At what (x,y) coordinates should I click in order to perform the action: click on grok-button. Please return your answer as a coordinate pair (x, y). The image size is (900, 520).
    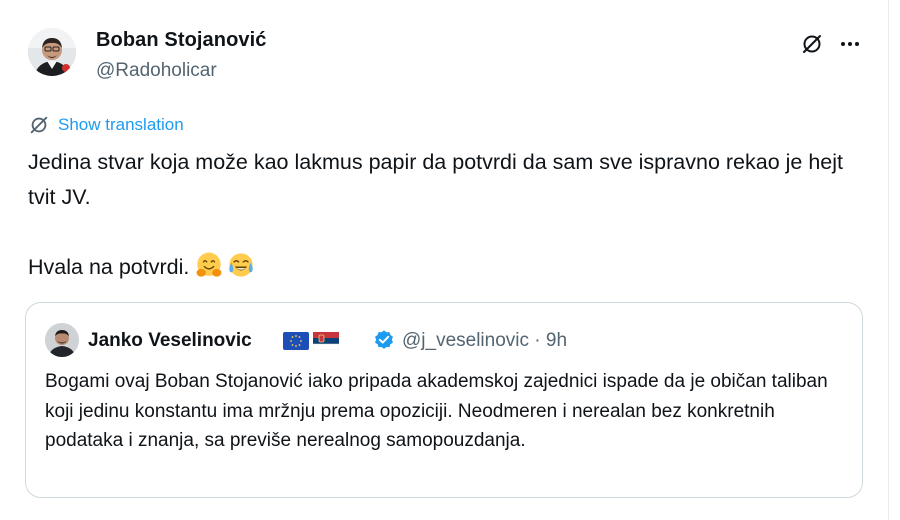
    Looking at the image, I should click on (812, 44).